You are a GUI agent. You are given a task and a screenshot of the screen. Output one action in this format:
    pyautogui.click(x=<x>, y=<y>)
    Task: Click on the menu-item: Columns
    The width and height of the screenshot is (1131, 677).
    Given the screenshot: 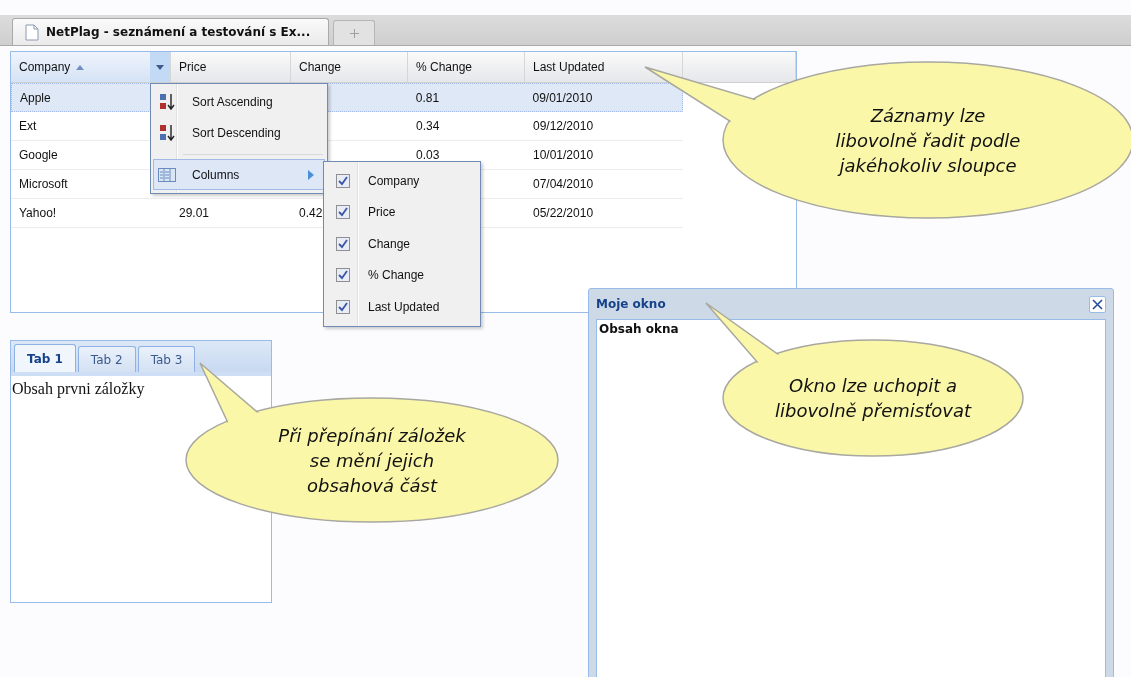 What is the action you would take?
    pyautogui.click(x=239, y=174)
    